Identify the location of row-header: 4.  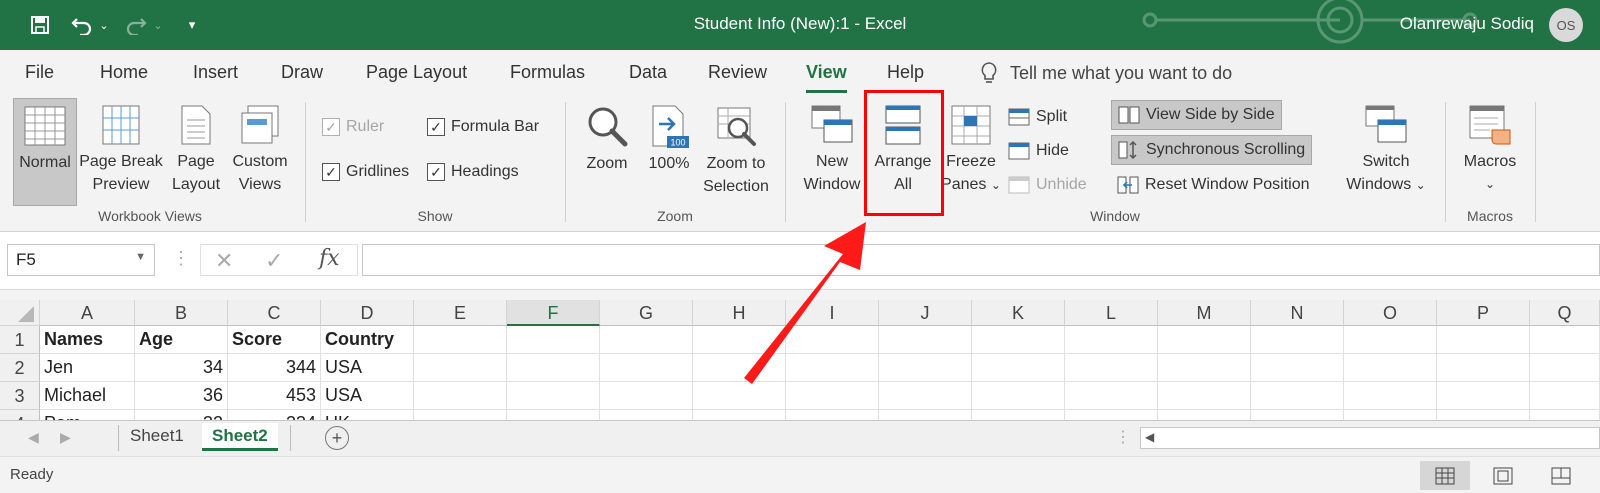
(20, 415).